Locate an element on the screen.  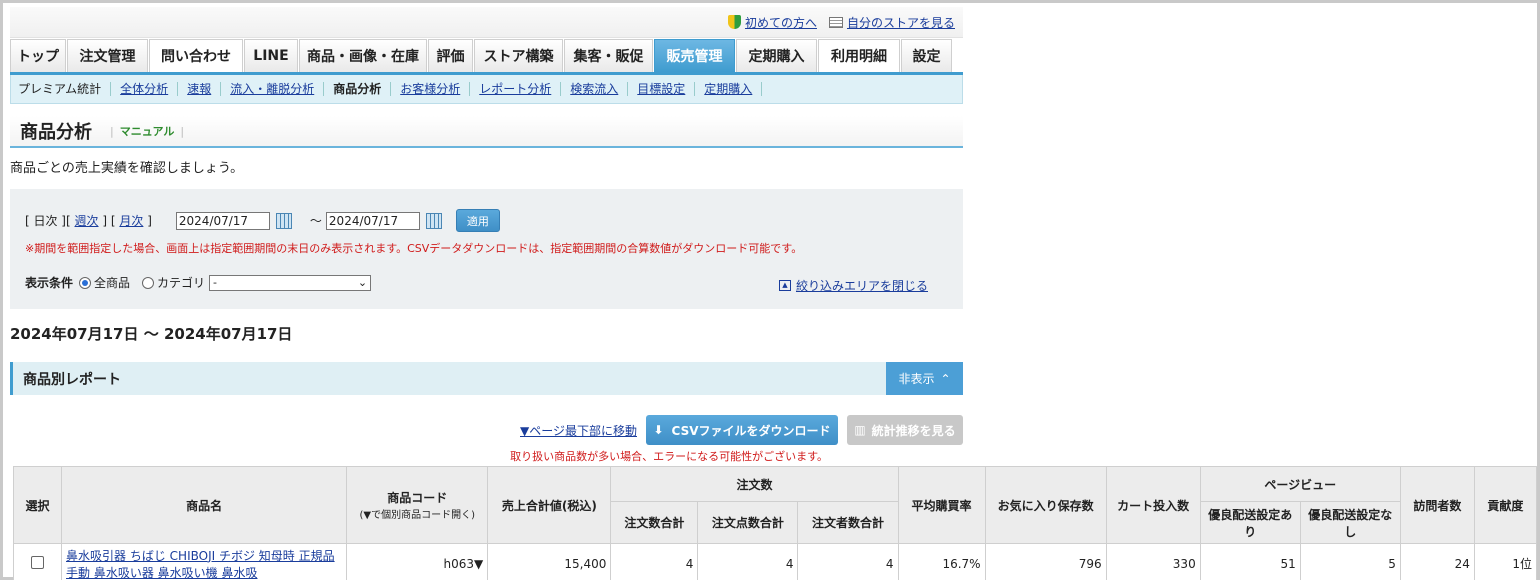
row-orderers: 4 is located at coordinates (848, 561).